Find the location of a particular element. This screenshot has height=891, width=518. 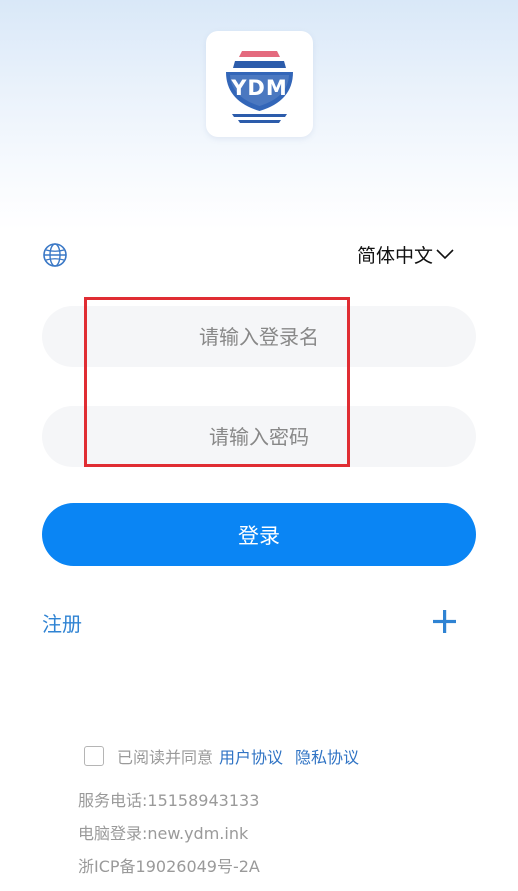

agreement-row: 已阅读并同意 用户协议 隐私协议 is located at coordinates (221, 756).